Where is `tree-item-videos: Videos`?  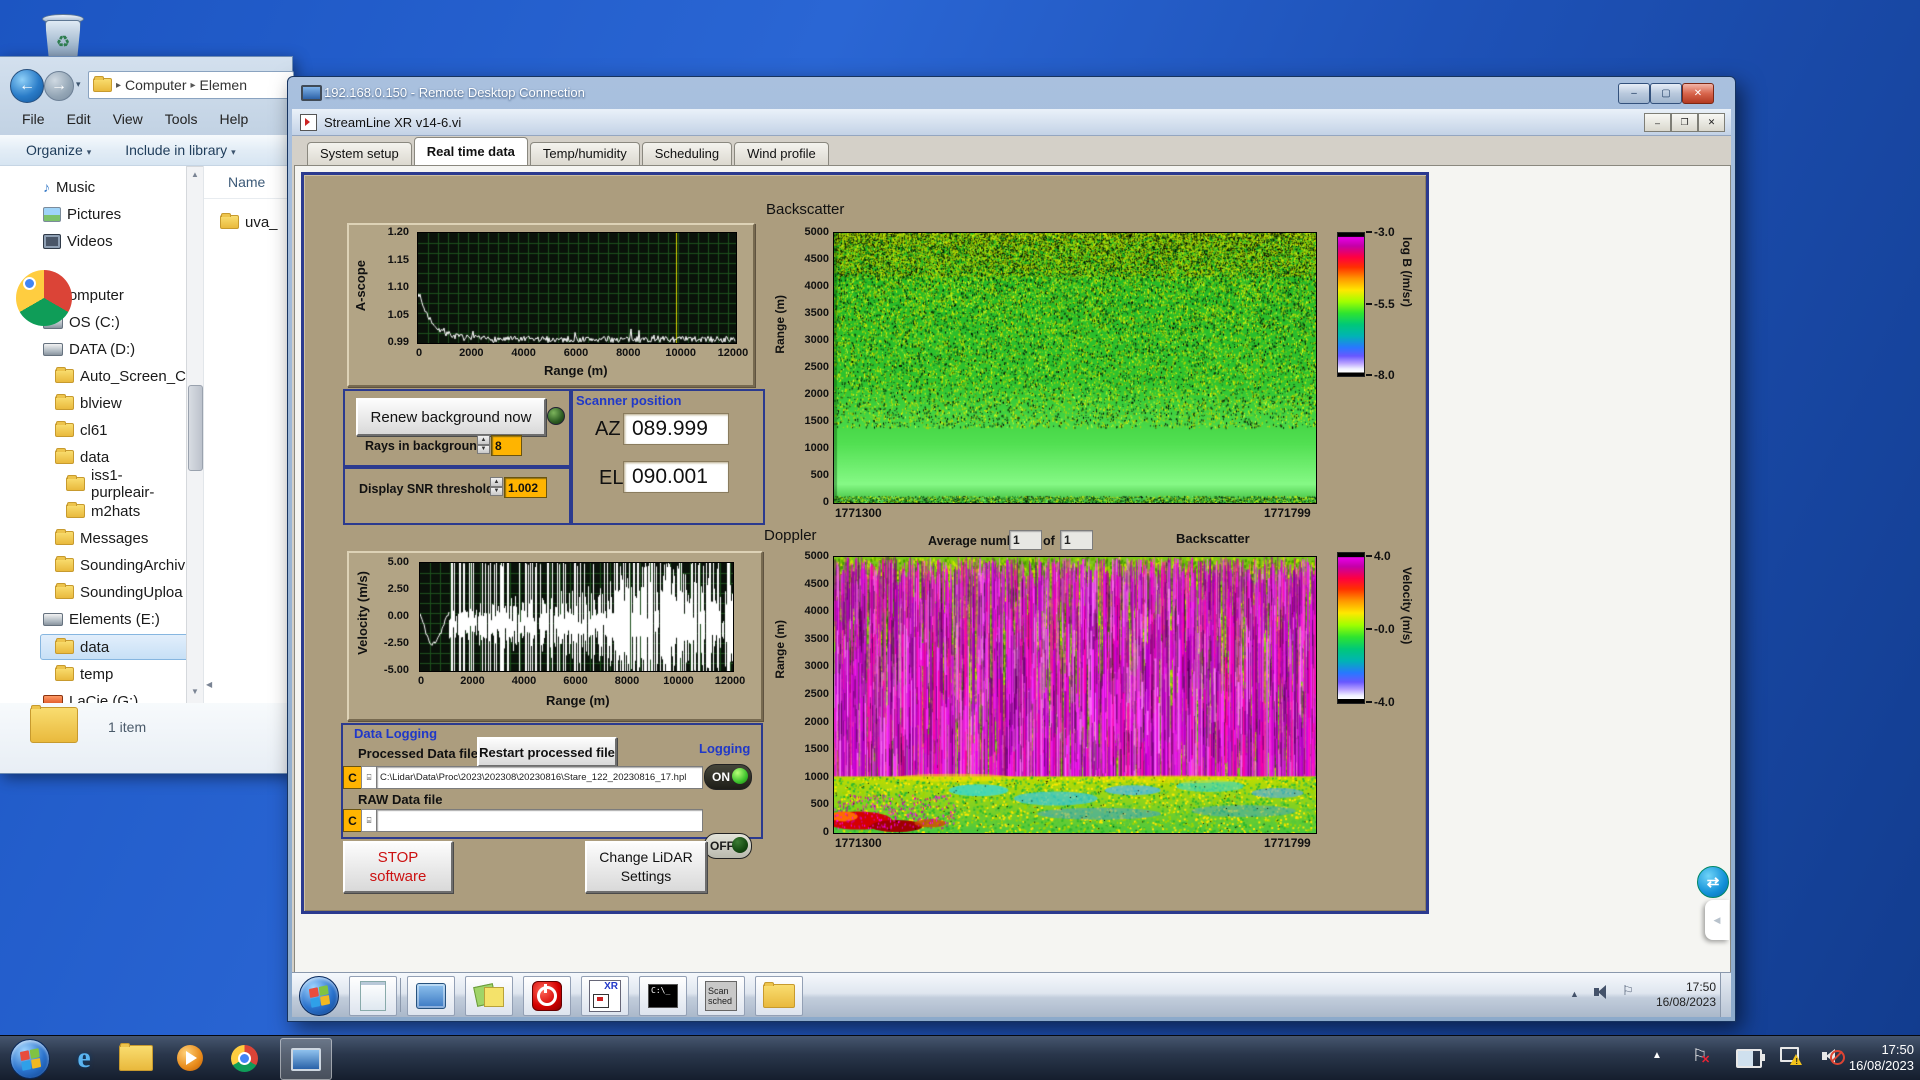
tree-item-videos: Videos is located at coordinates (78, 241).